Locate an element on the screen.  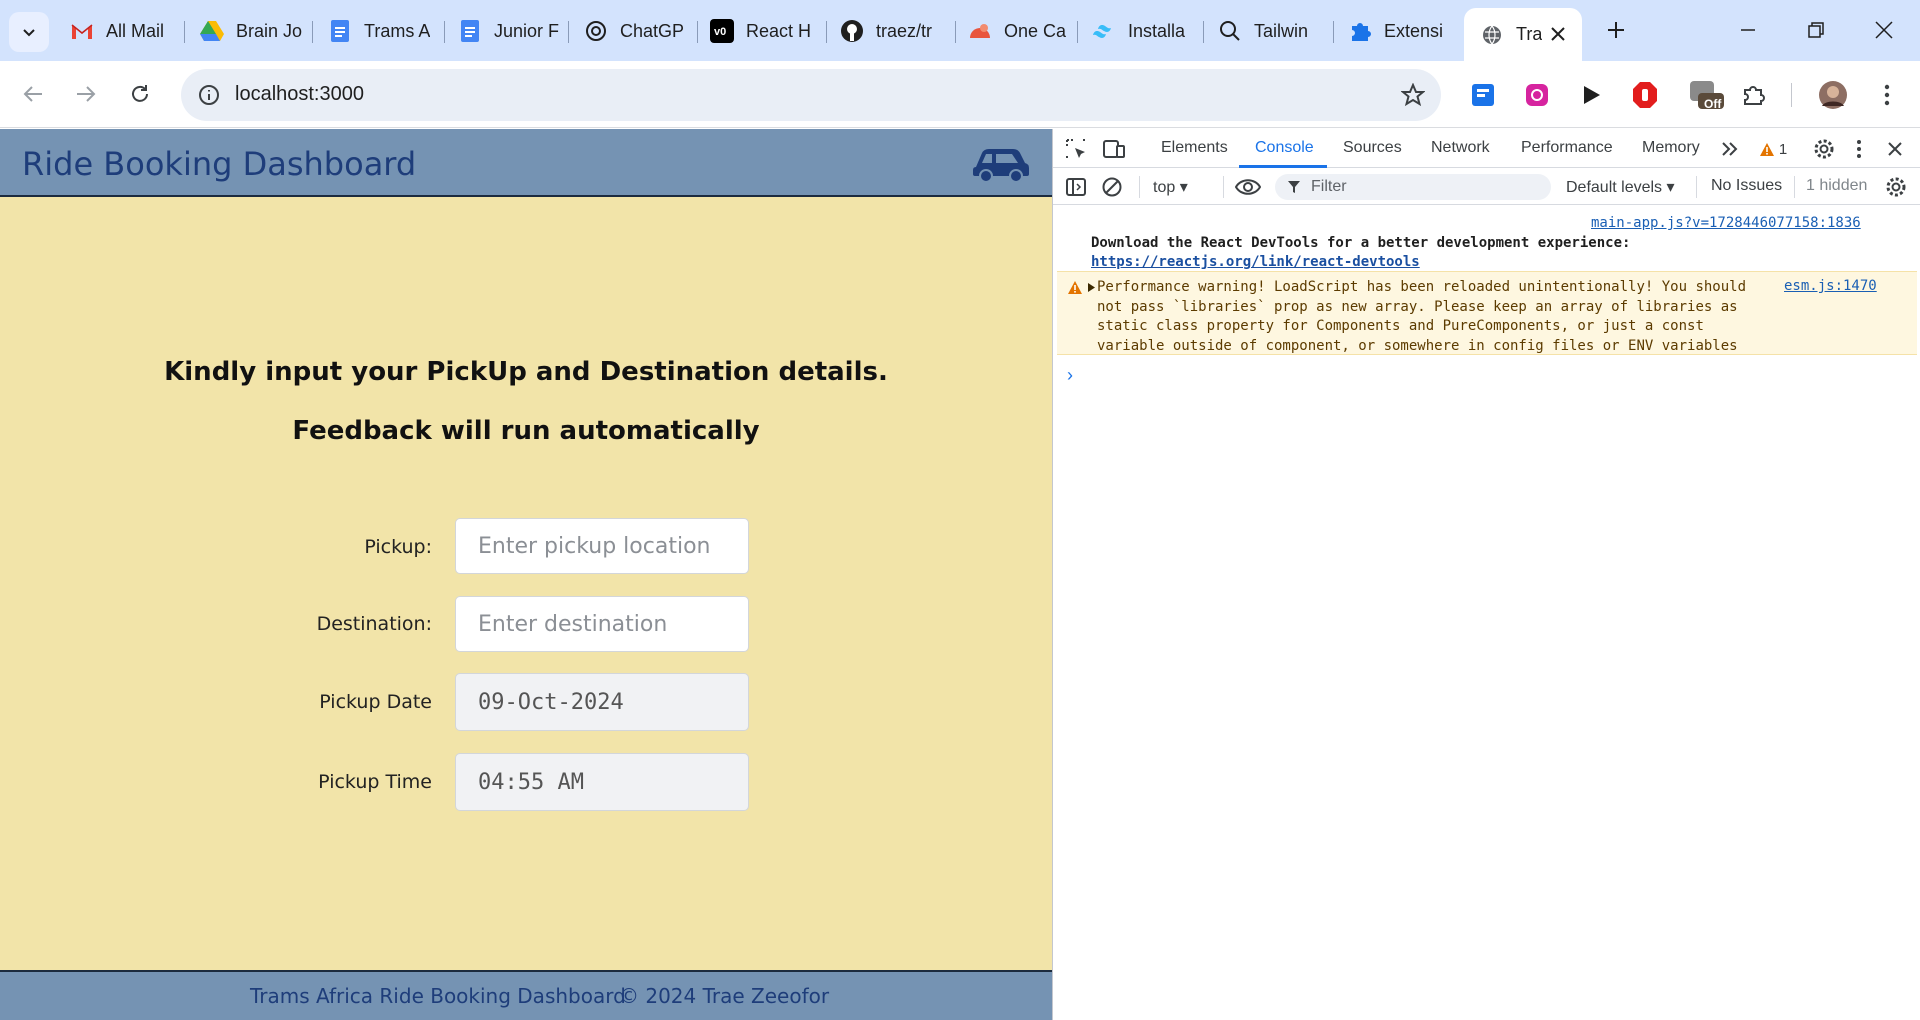
back-button is located at coordinates (33, 94).